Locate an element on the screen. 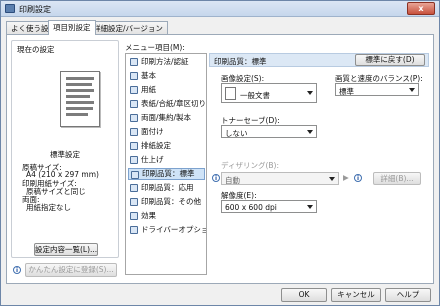 This screenshot has width=440, height=306. menu-item-driver-option: ドライバーオプション is located at coordinates (167, 230).